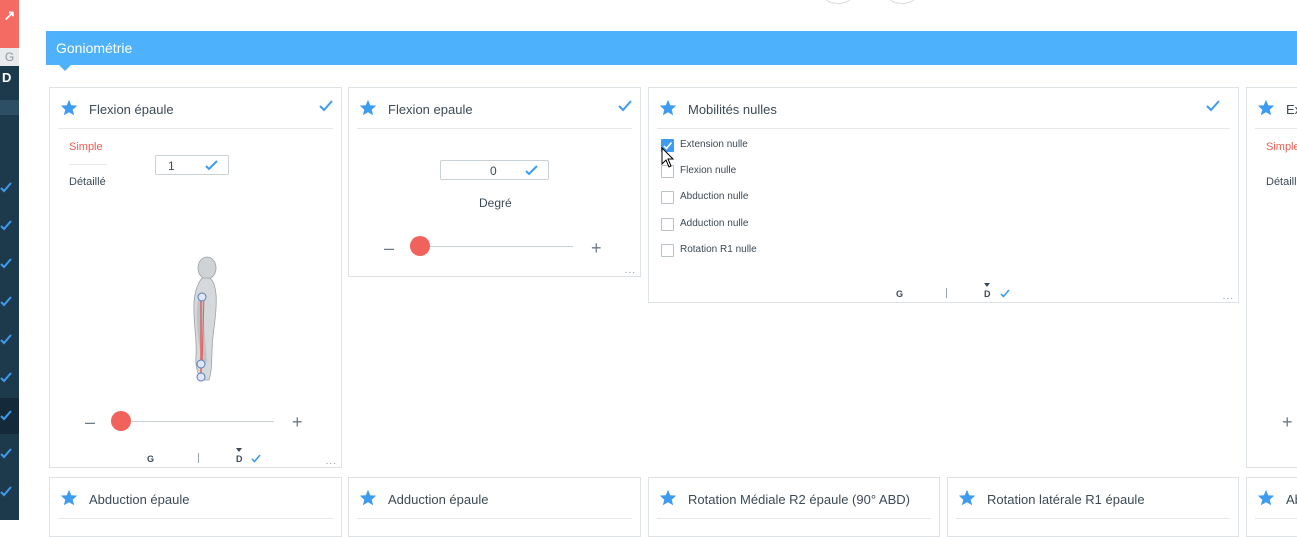 This screenshot has width=1297, height=537. What do you see at coordinates (714, 196) in the screenshot?
I see `option-label: Abduction nulle` at bounding box center [714, 196].